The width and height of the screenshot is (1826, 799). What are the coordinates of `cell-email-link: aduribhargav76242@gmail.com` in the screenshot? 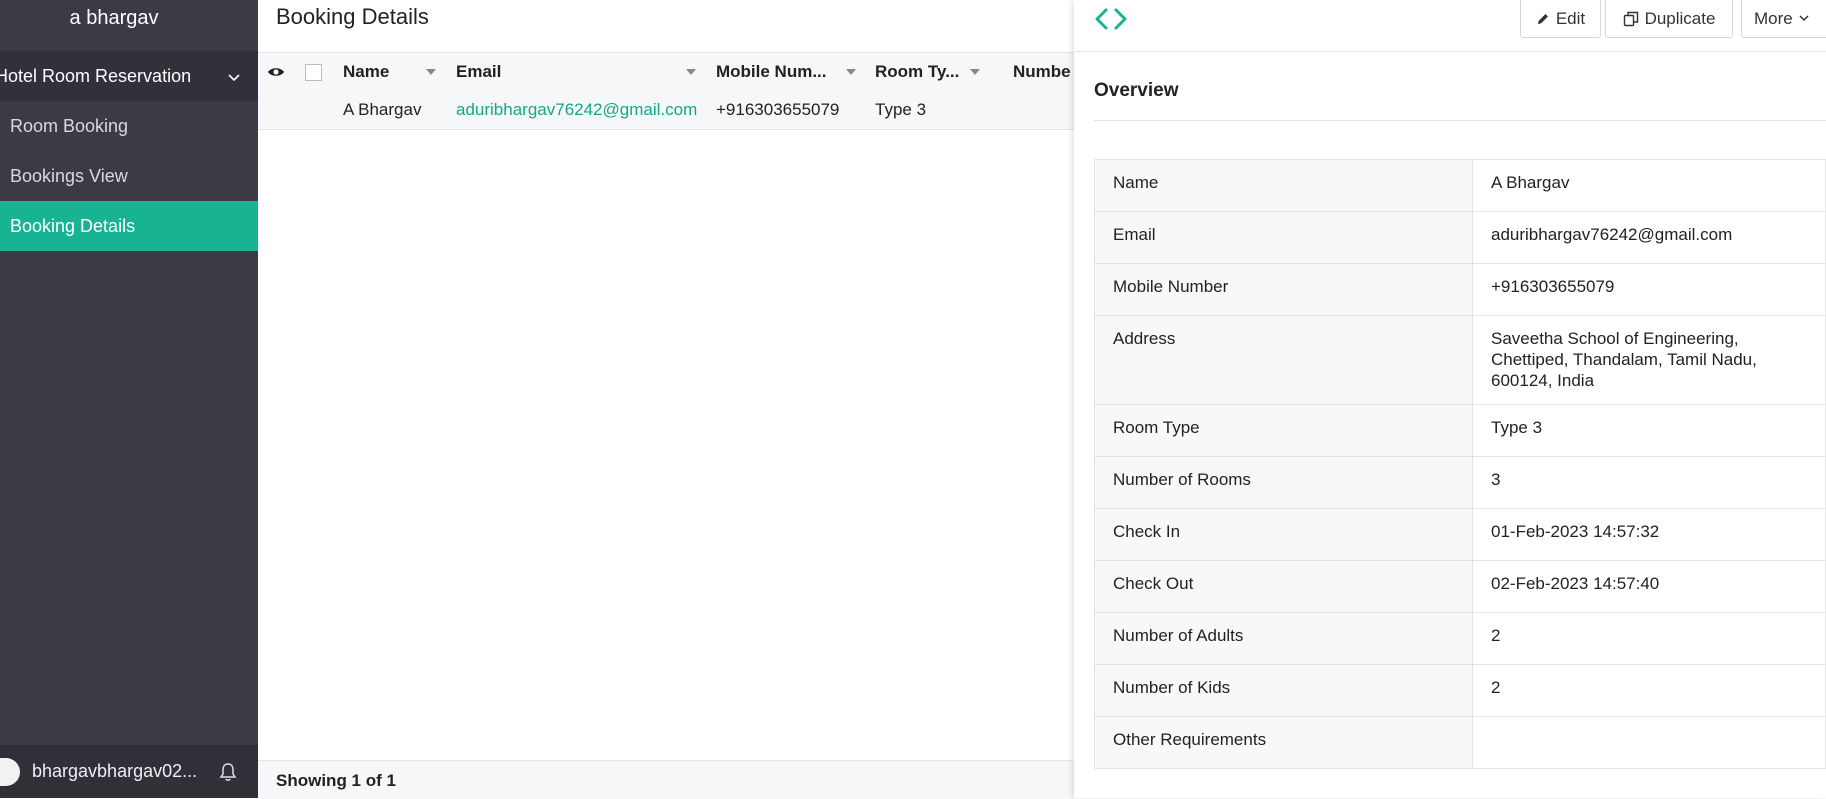 It's located at (576, 110).